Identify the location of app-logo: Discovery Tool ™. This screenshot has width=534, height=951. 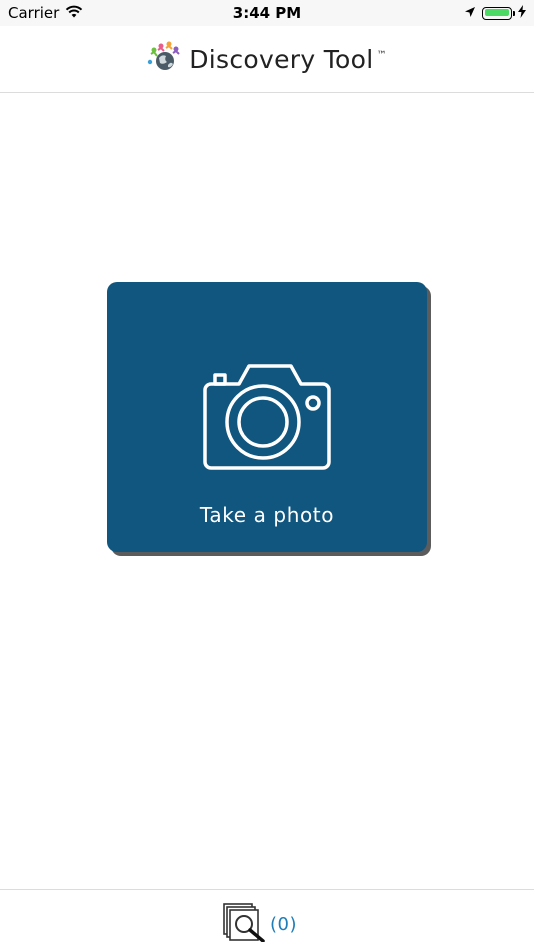
(267, 59).